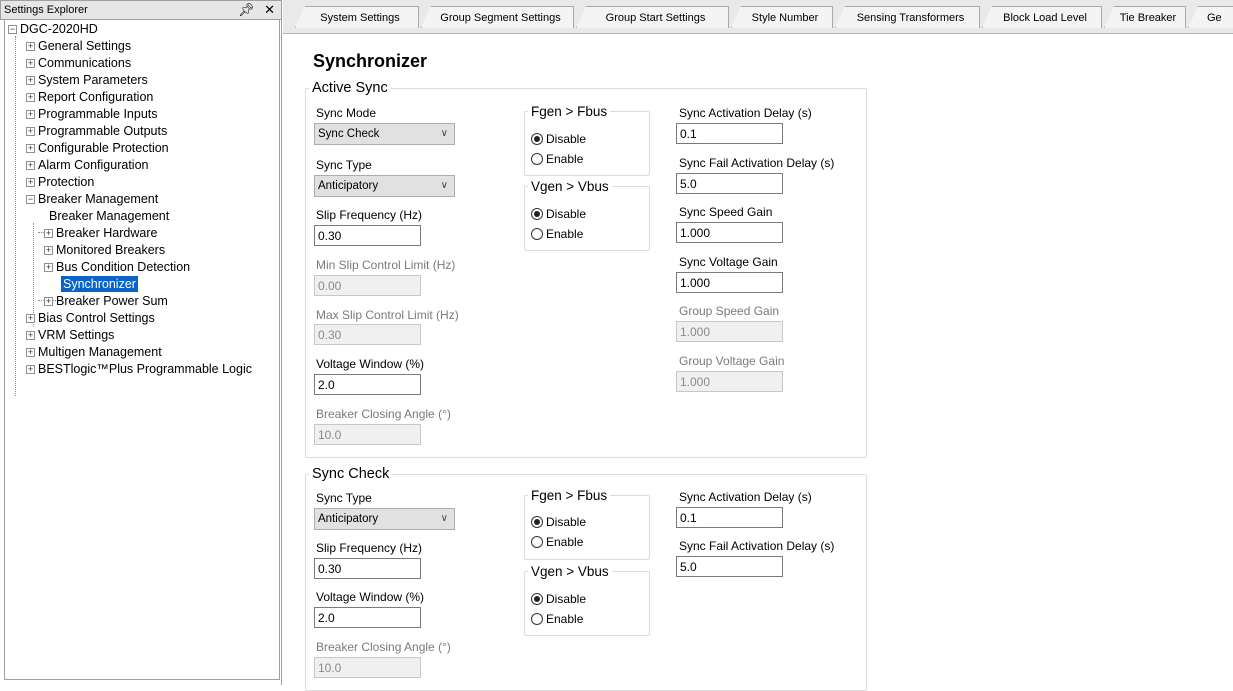 The image size is (1233, 691). Describe the element at coordinates (87, 165) in the screenshot. I see `tree-item-alarm-configuration: + Alarm Configuration` at that location.